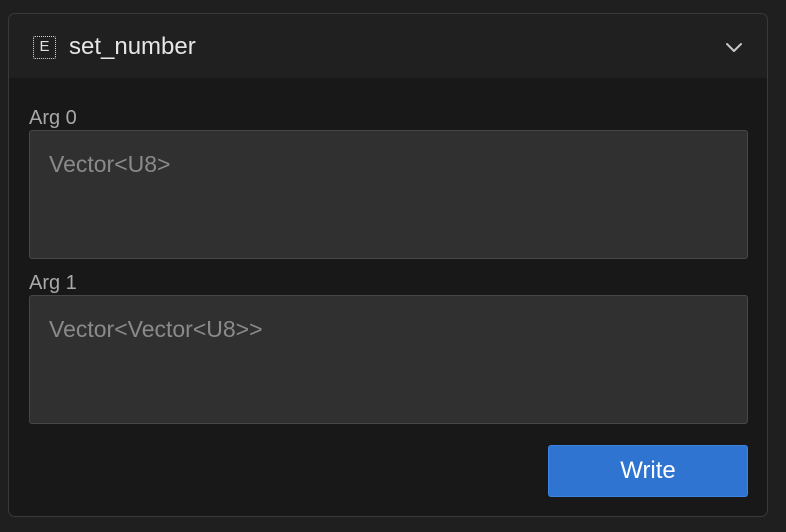 This screenshot has height=532, width=786. What do you see at coordinates (53, 283) in the screenshot?
I see `arg-1-label: Arg 1` at bounding box center [53, 283].